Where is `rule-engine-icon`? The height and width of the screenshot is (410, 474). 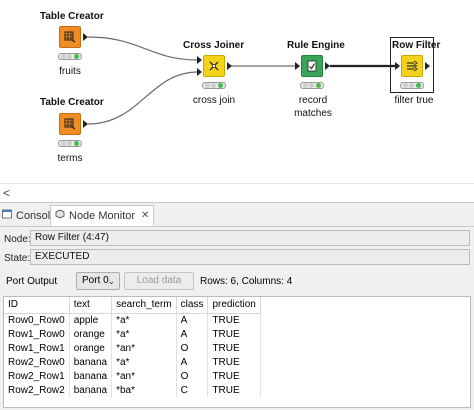 rule-engine-icon is located at coordinates (312, 66).